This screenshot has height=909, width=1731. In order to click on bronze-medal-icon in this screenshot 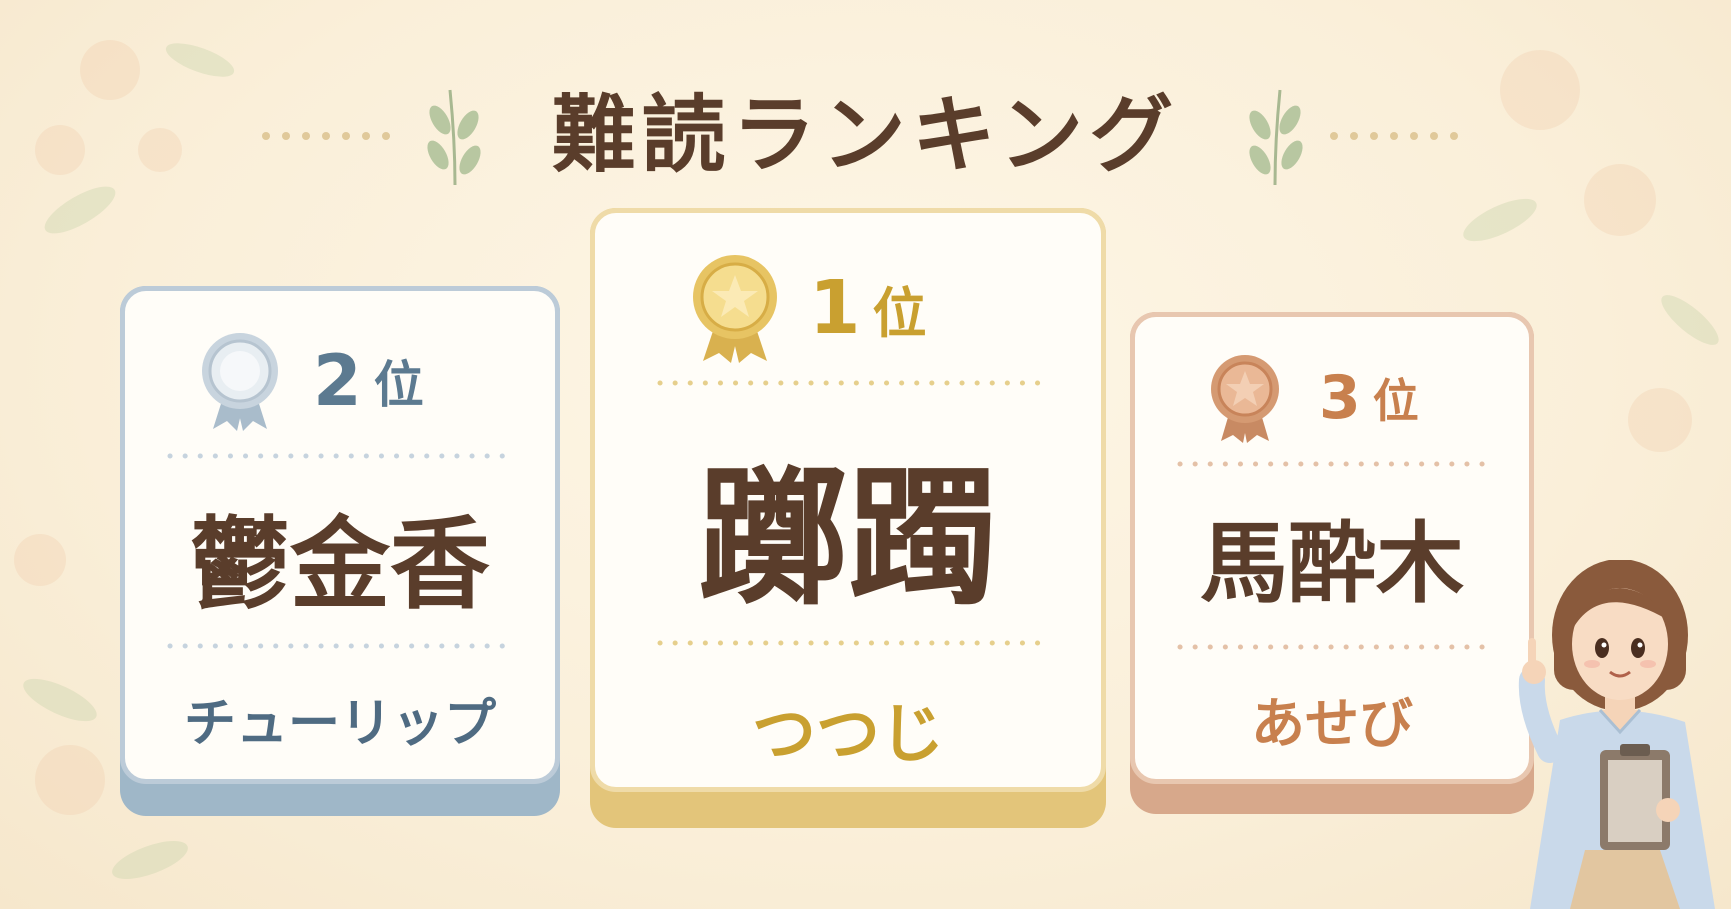, I will do `click(1245, 399)`.